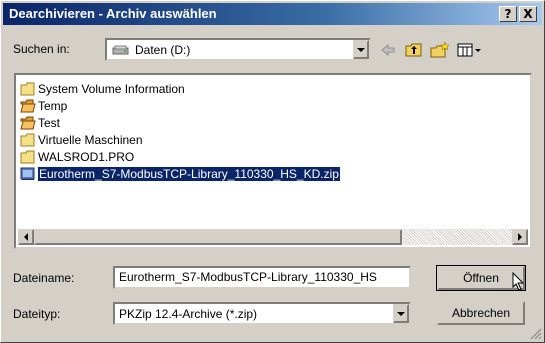  I want to click on title-bar: Dearchivieren - Archiv auswählen ? X, so click(272, 14).